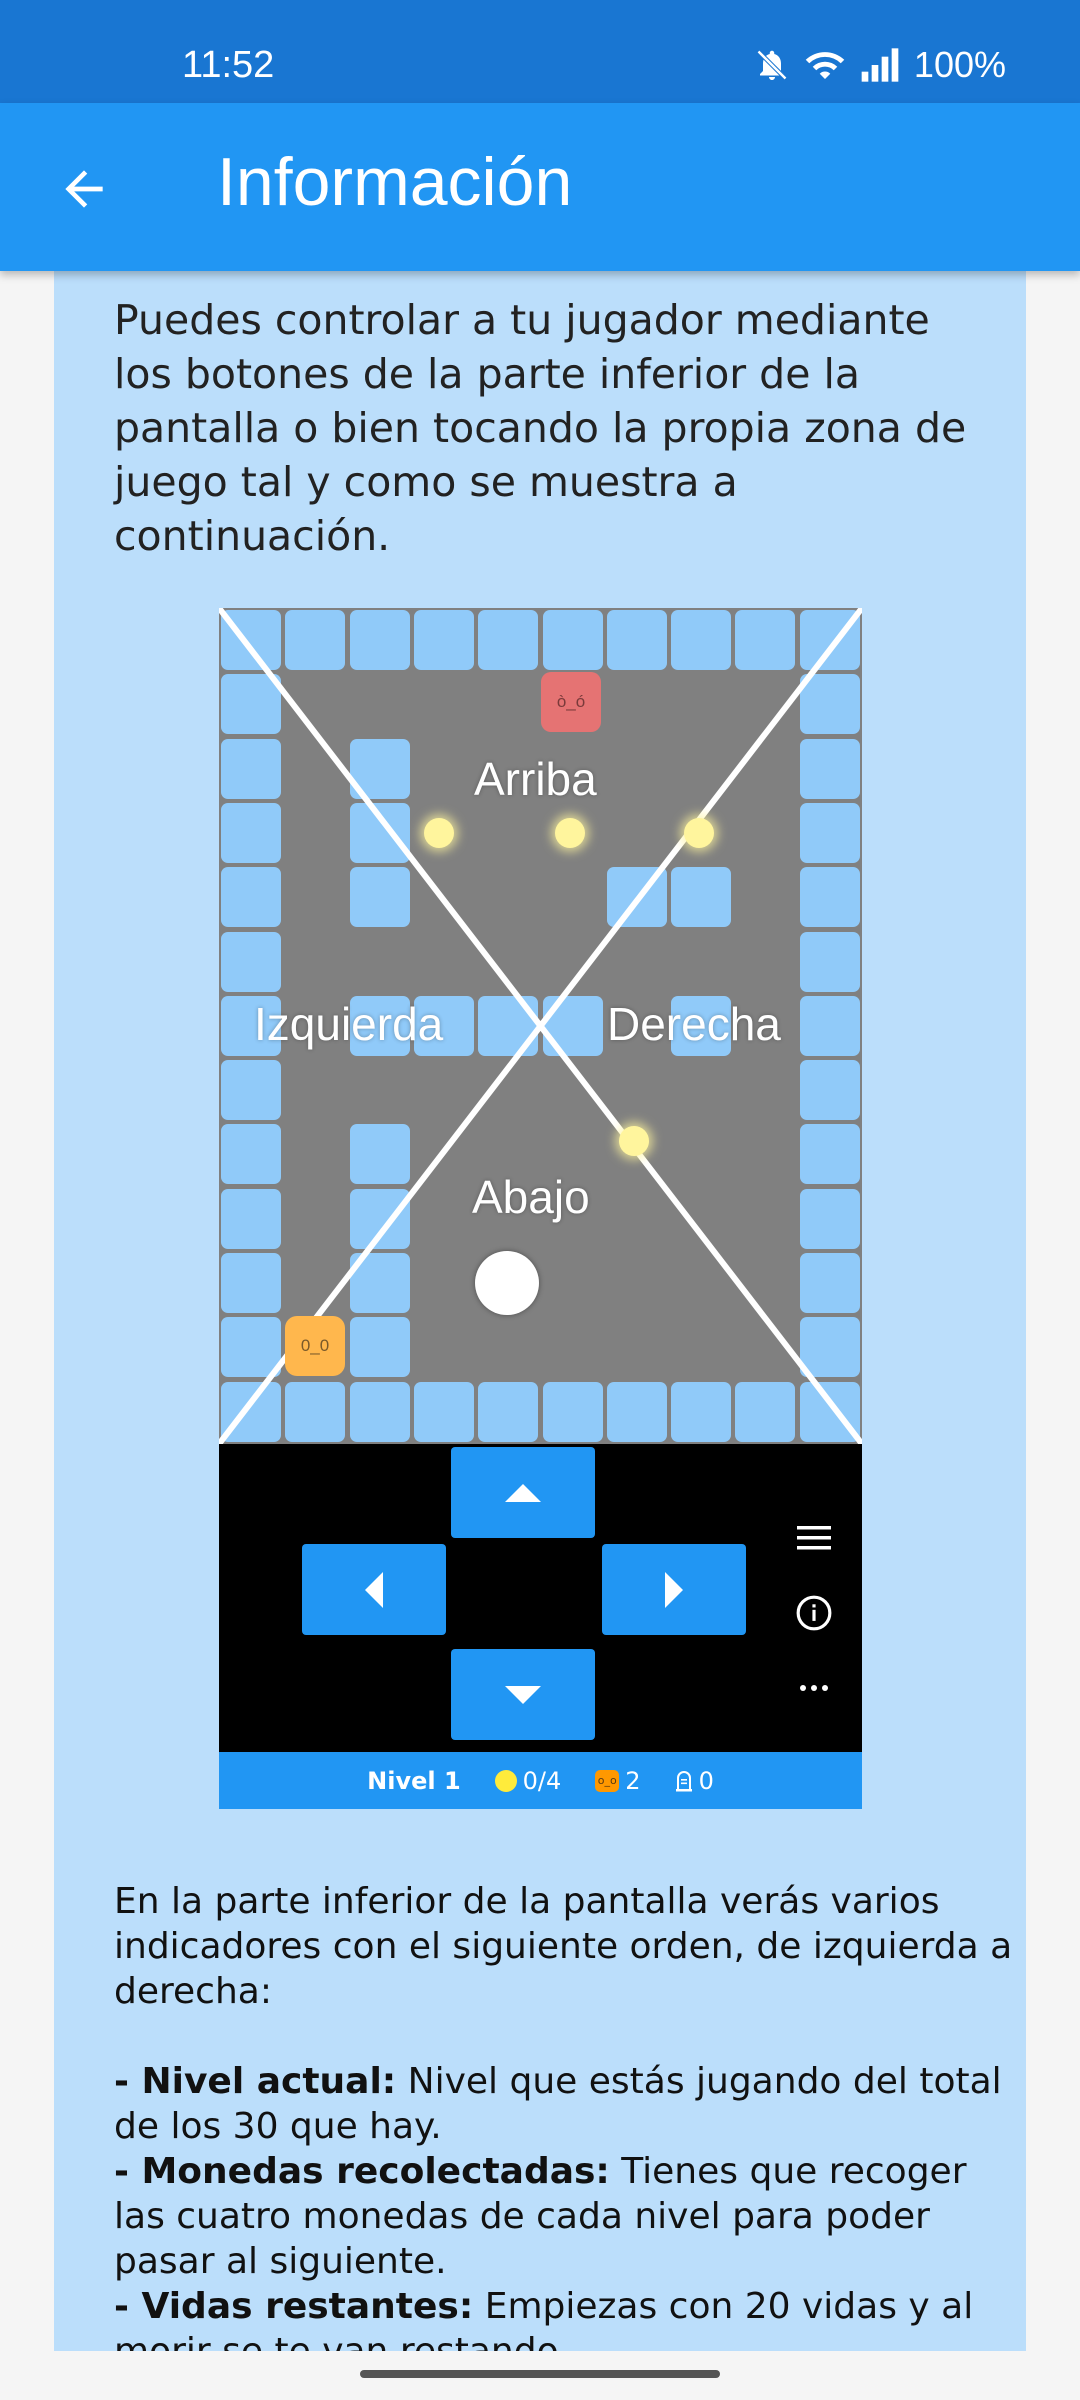 This screenshot has height=2400, width=1080. What do you see at coordinates (542, 1780) in the screenshot?
I see `hud-coins-value: 0/4` at bounding box center [542, 1780].